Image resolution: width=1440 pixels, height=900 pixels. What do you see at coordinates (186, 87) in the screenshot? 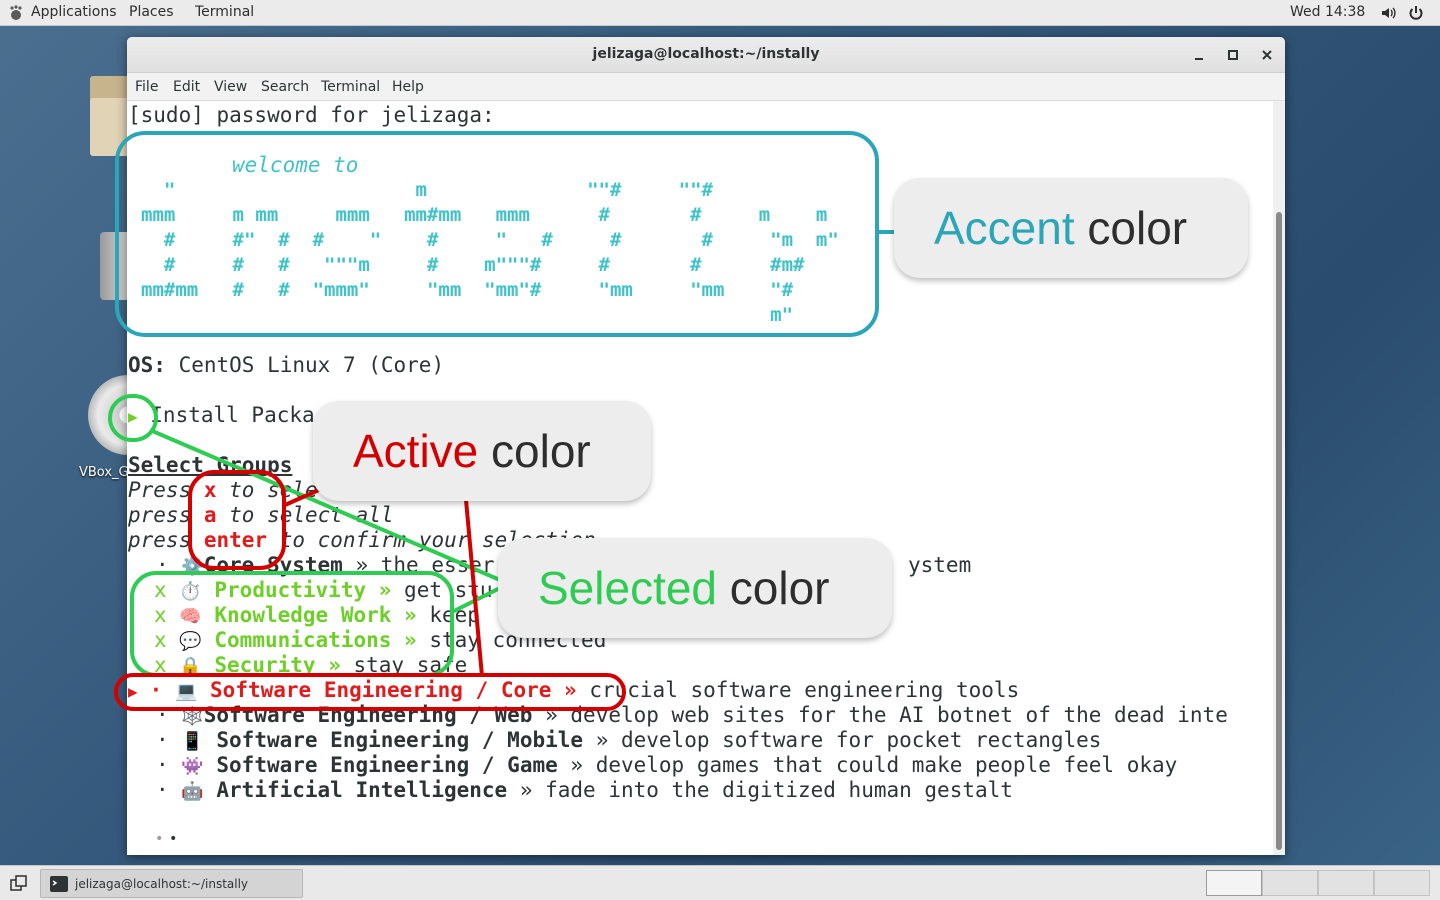
I see `menu-edit: Edit` at bounding box center [186, 87].